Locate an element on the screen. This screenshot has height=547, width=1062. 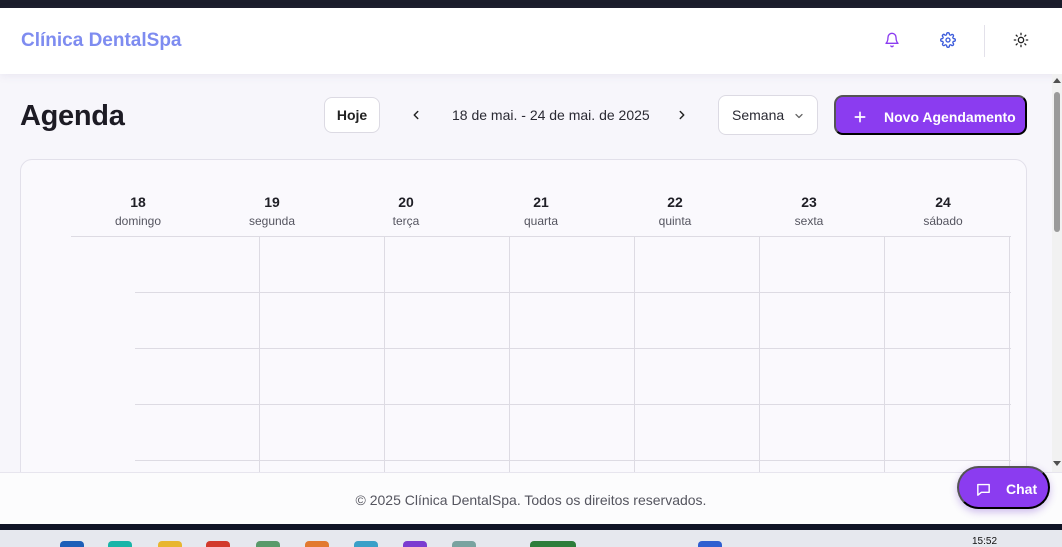
chevron-left-icon is located at coordinates (416, 115).